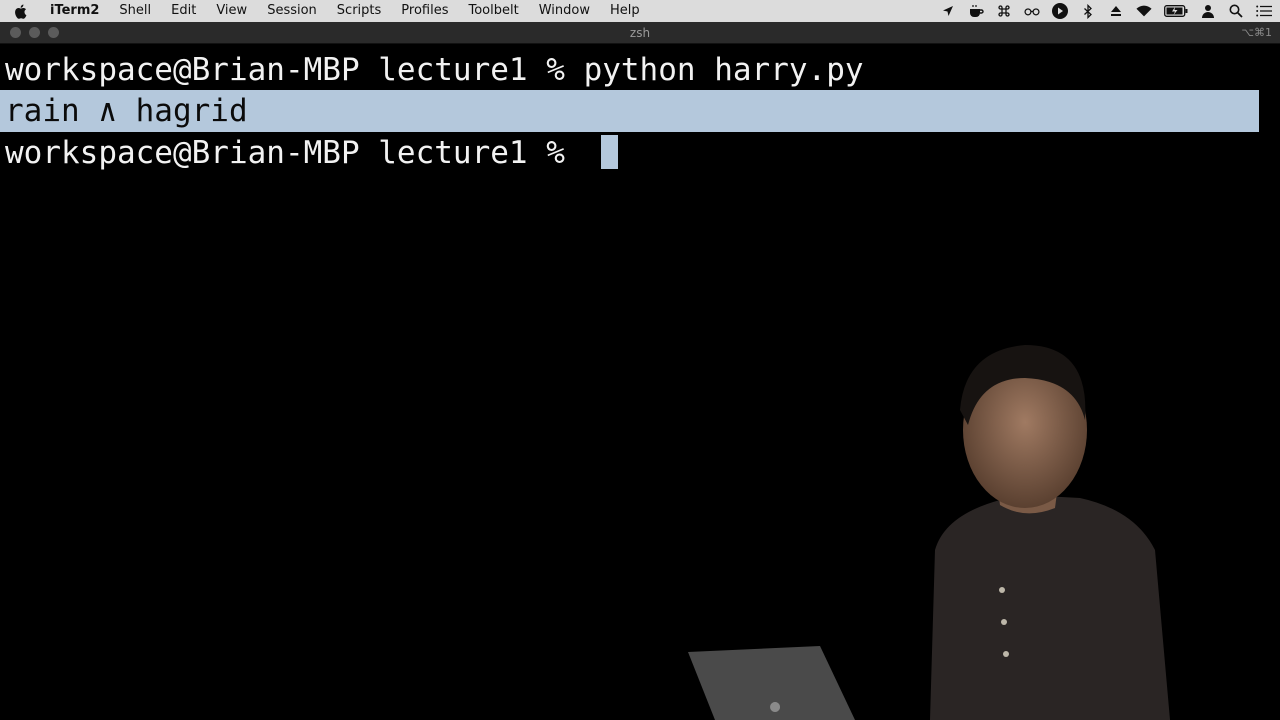 The height and width of the screenshot is (720, 1280). What do you see at coordinates (135, 11) in the screenshot?
I see `menu-shell: Shell` at bounding box center [135, 11].